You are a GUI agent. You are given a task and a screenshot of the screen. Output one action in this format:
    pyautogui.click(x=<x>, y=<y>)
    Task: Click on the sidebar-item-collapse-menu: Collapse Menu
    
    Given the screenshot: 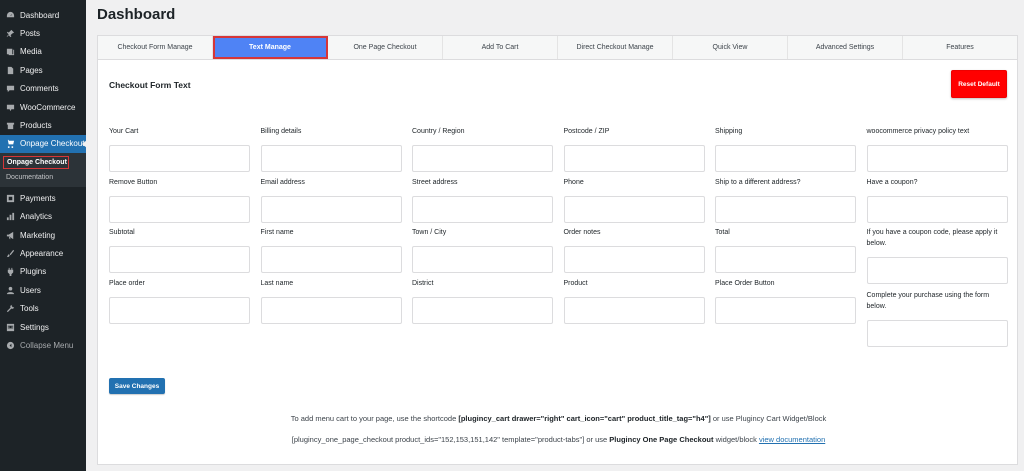 What is the action you would take?
    pyautogui.click(x=43, y=345)
    